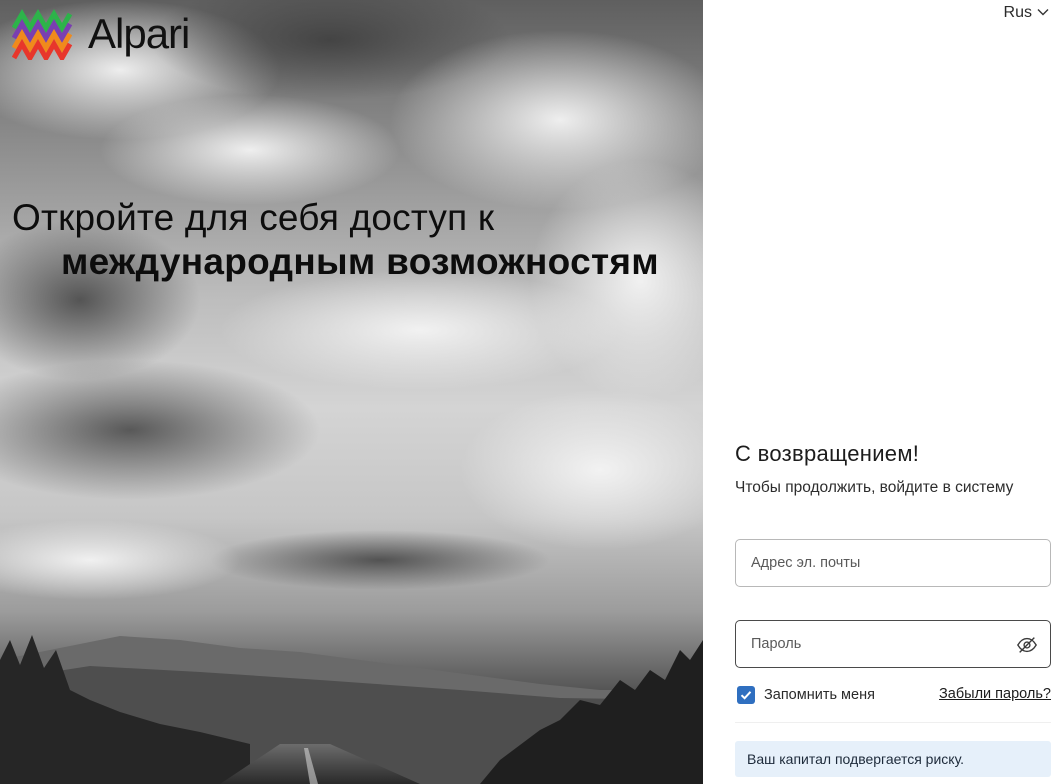 The height and width of the screenshot is (784, 1061). Describe the element at coordinates (856, 759) in the screenshot. I see `risk-notice-text: Ваш капитал подвергается риску.` at that location.